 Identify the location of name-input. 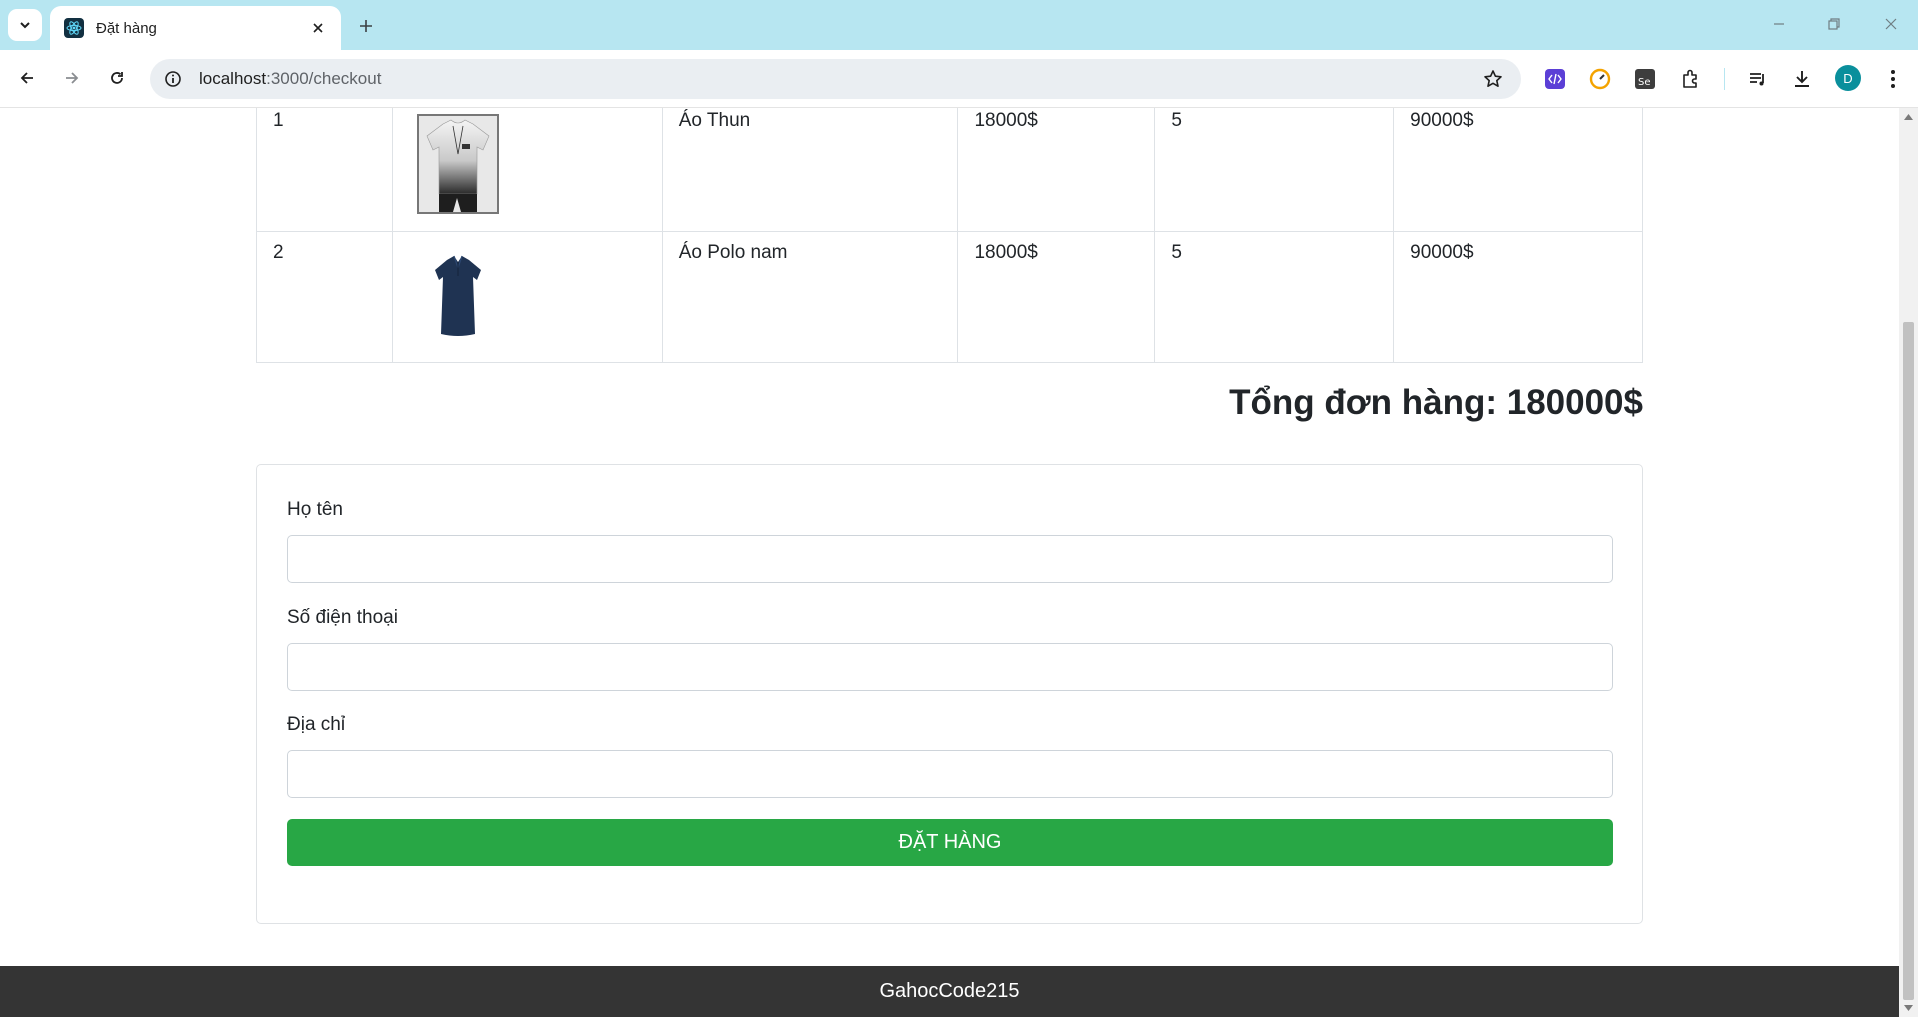
(950, 559).